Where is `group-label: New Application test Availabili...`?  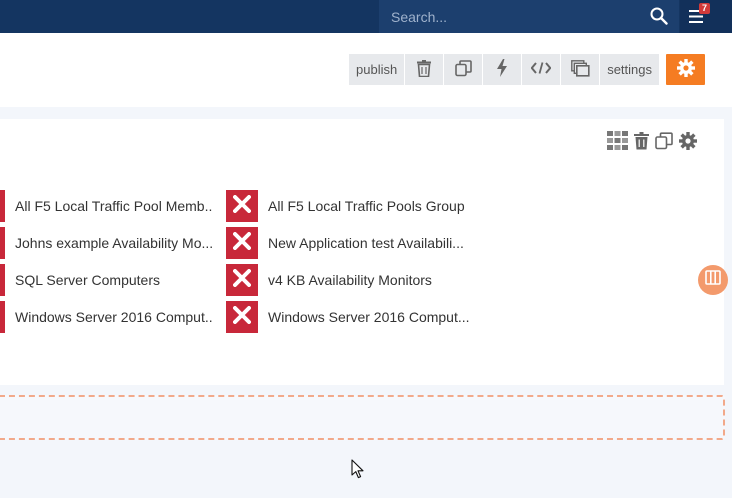 group-label: New Application test Availabili... is located at coordinates (366, 243).